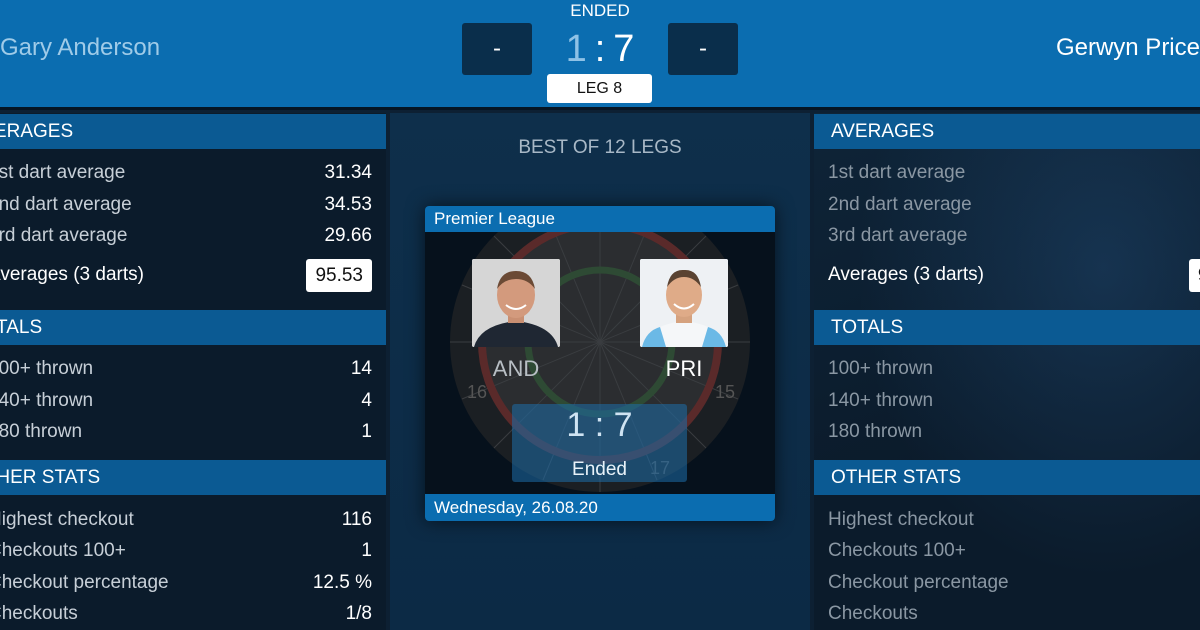 Image resolution: width=1200 pixels, height=630 pixels. What do you see at coordinates (366, 400) in the screenshot?
I see `stat-value: 4` at bounding box center [366, 400].